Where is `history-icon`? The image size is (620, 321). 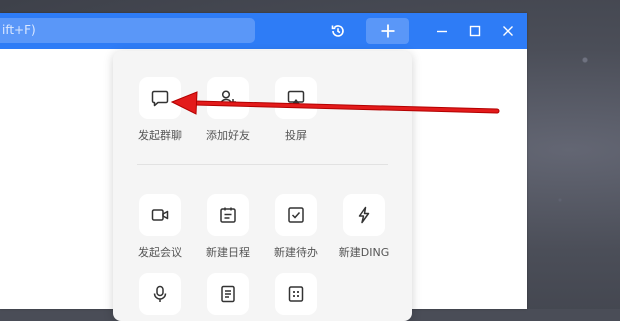
history-icon is located at coordinates (337, 31).